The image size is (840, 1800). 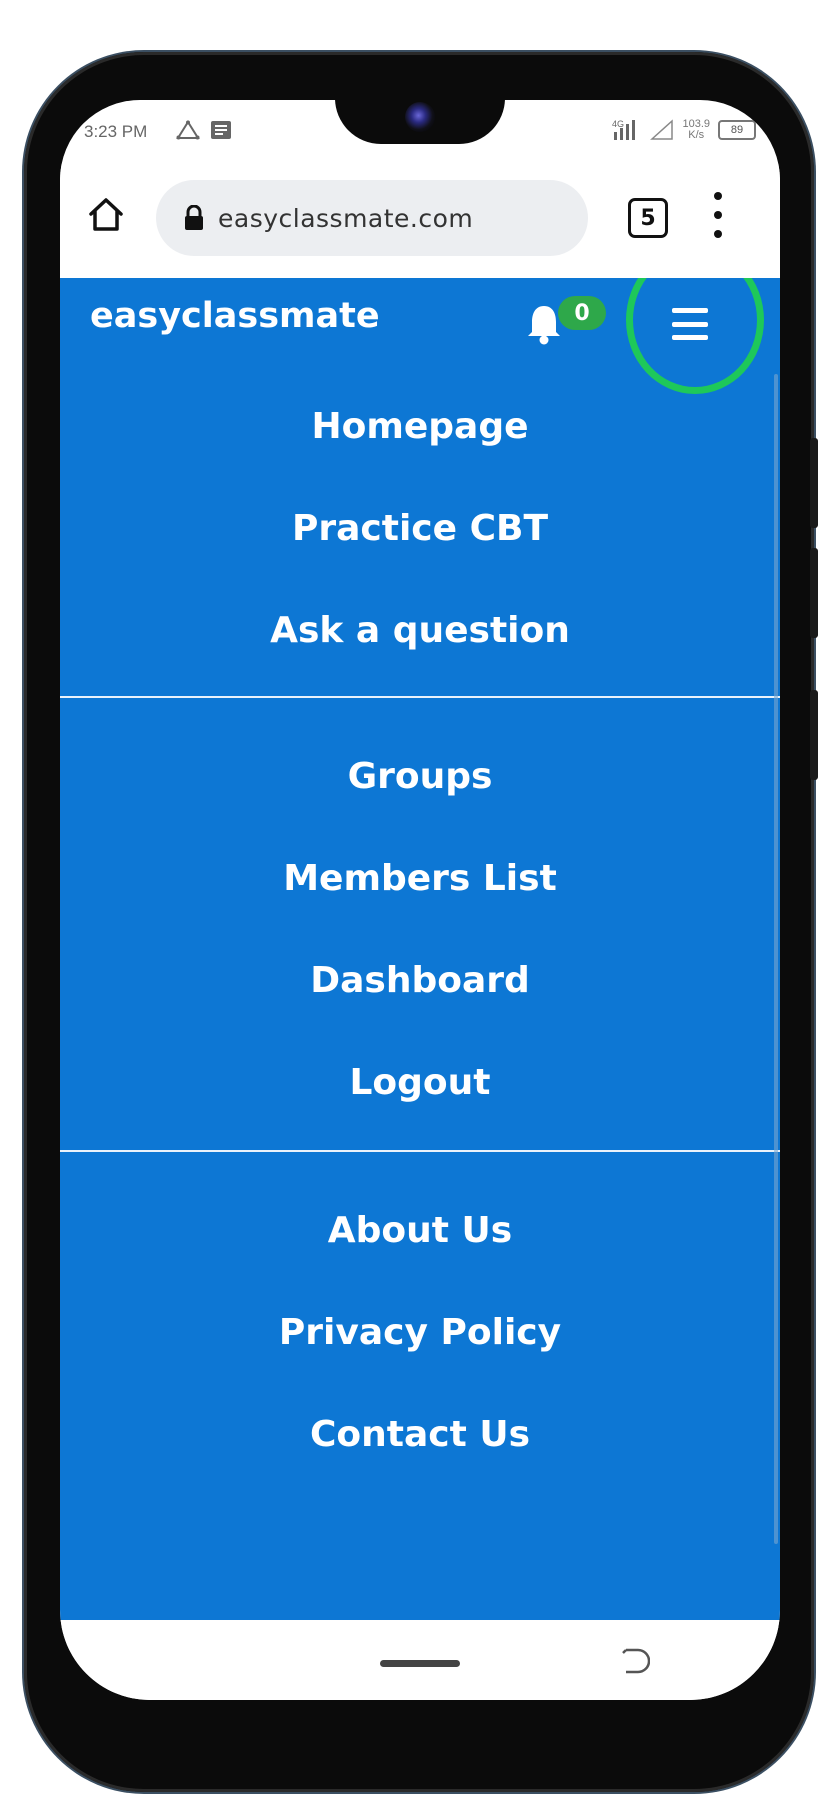 I want to click on network-label: 4G, so click(x=618, y=124).